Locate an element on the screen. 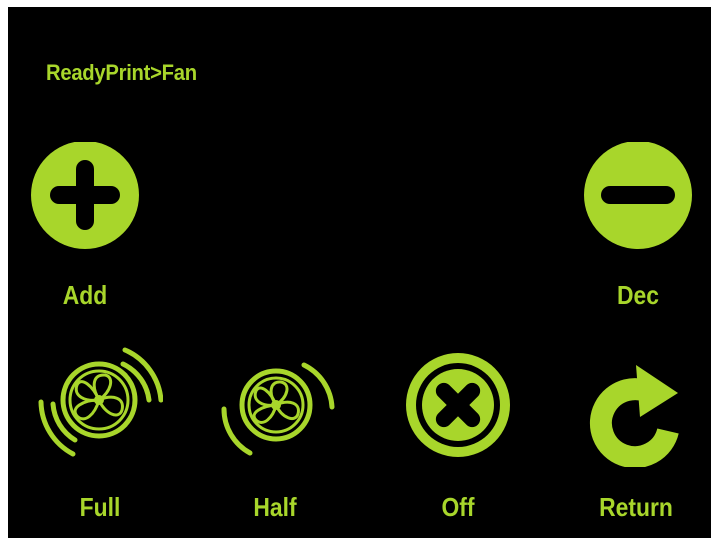 The width and height of the screenshot is (719, 544). off-label: Off is located at coordinates (458, 507).